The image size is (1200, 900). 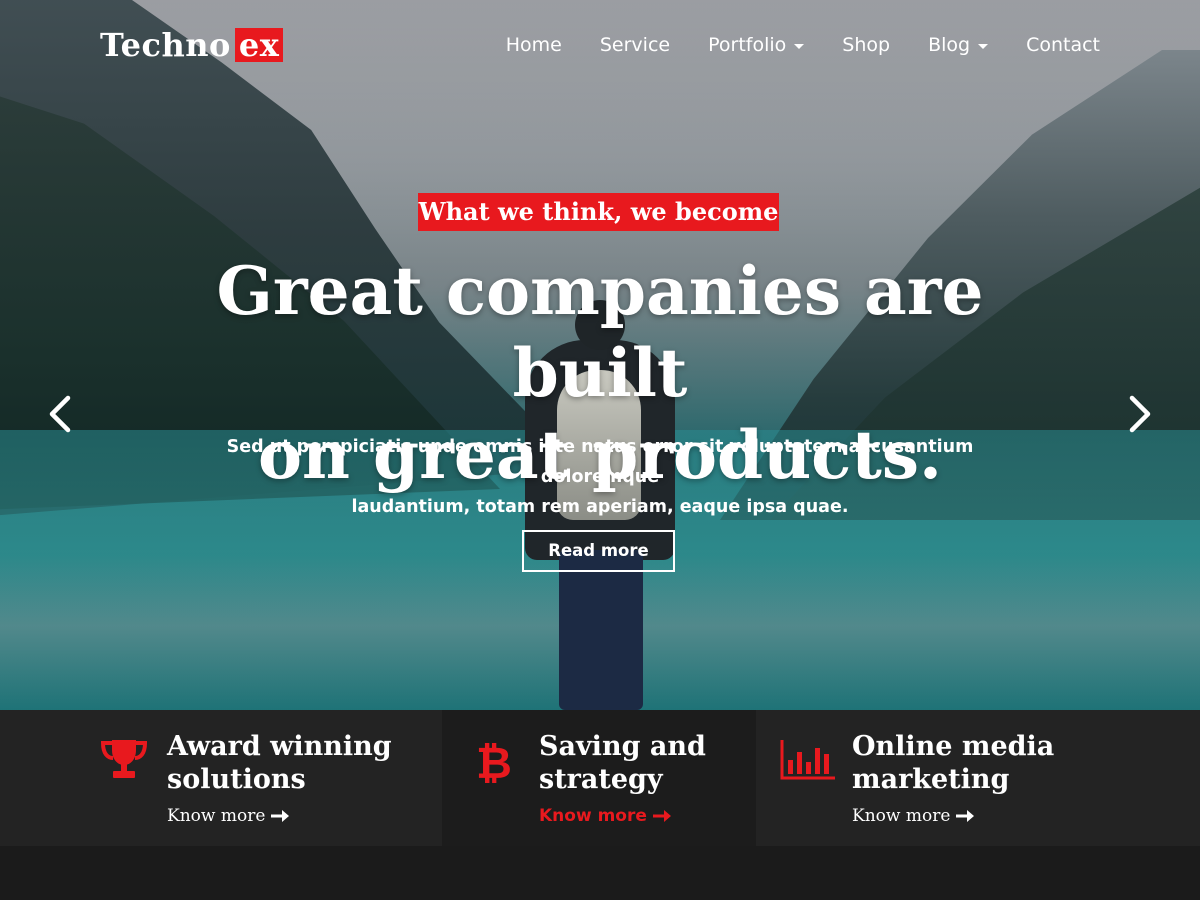 I want to click on slider-next-button, so click(x=1140, y=414).